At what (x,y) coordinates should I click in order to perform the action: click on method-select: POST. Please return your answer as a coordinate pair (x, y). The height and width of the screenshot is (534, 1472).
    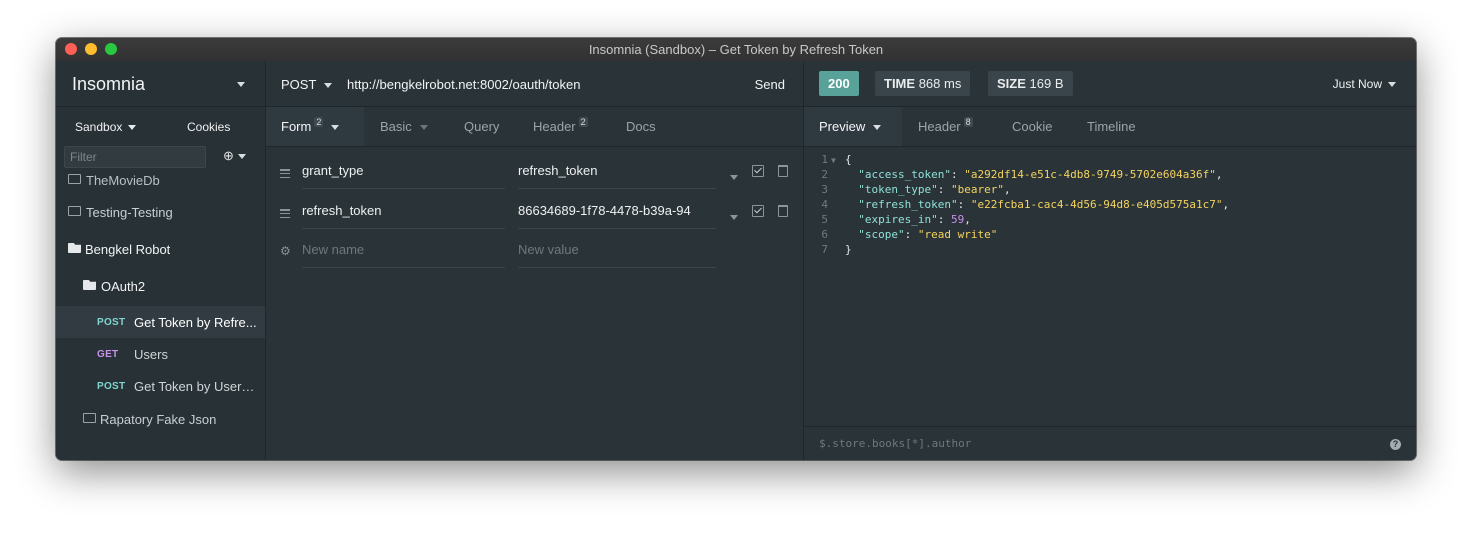
    Looking at the image, I should click on (307, 84).